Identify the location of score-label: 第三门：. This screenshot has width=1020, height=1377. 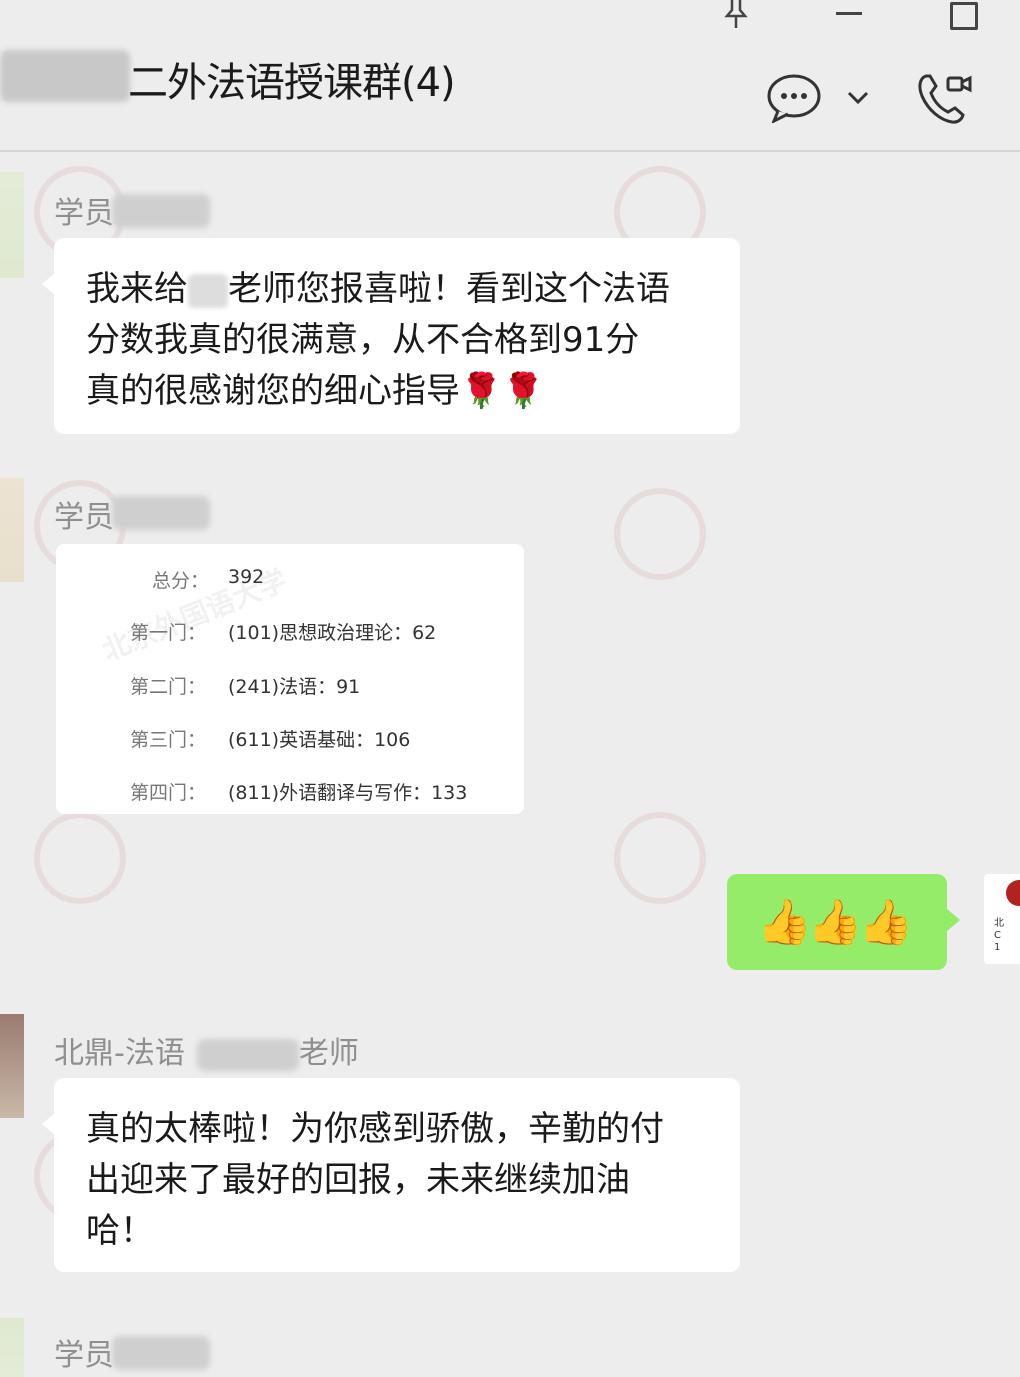
(168, 740).